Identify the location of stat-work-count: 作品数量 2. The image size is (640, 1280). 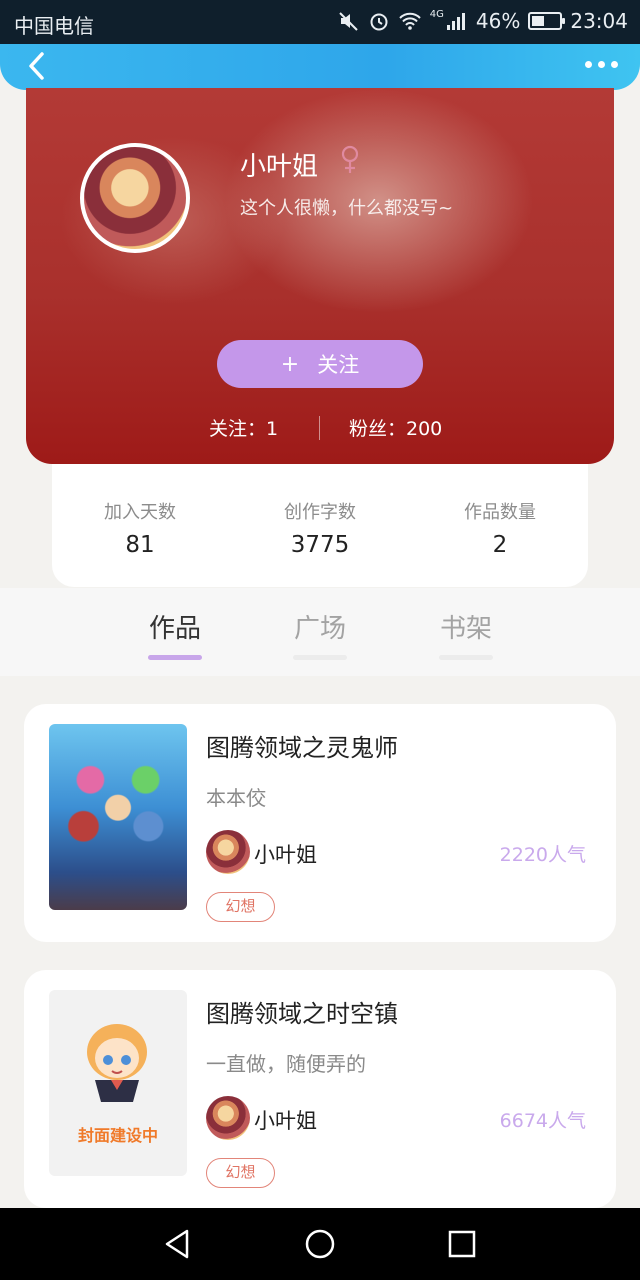
(500, 528).